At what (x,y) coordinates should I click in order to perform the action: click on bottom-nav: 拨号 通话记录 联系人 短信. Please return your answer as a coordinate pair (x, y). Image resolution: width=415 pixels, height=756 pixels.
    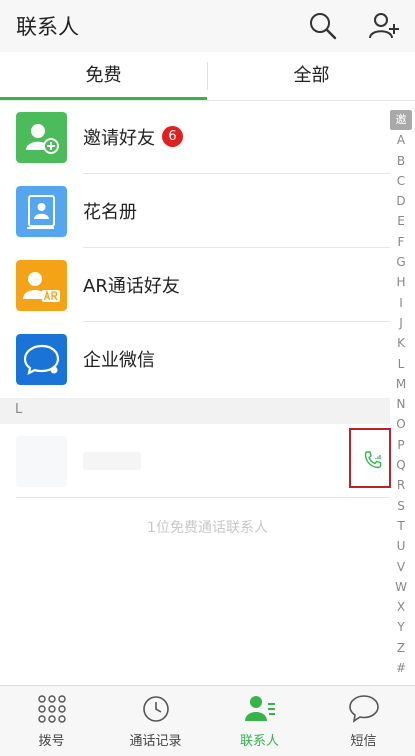
    Looking at the image, I should click on (207, 720).